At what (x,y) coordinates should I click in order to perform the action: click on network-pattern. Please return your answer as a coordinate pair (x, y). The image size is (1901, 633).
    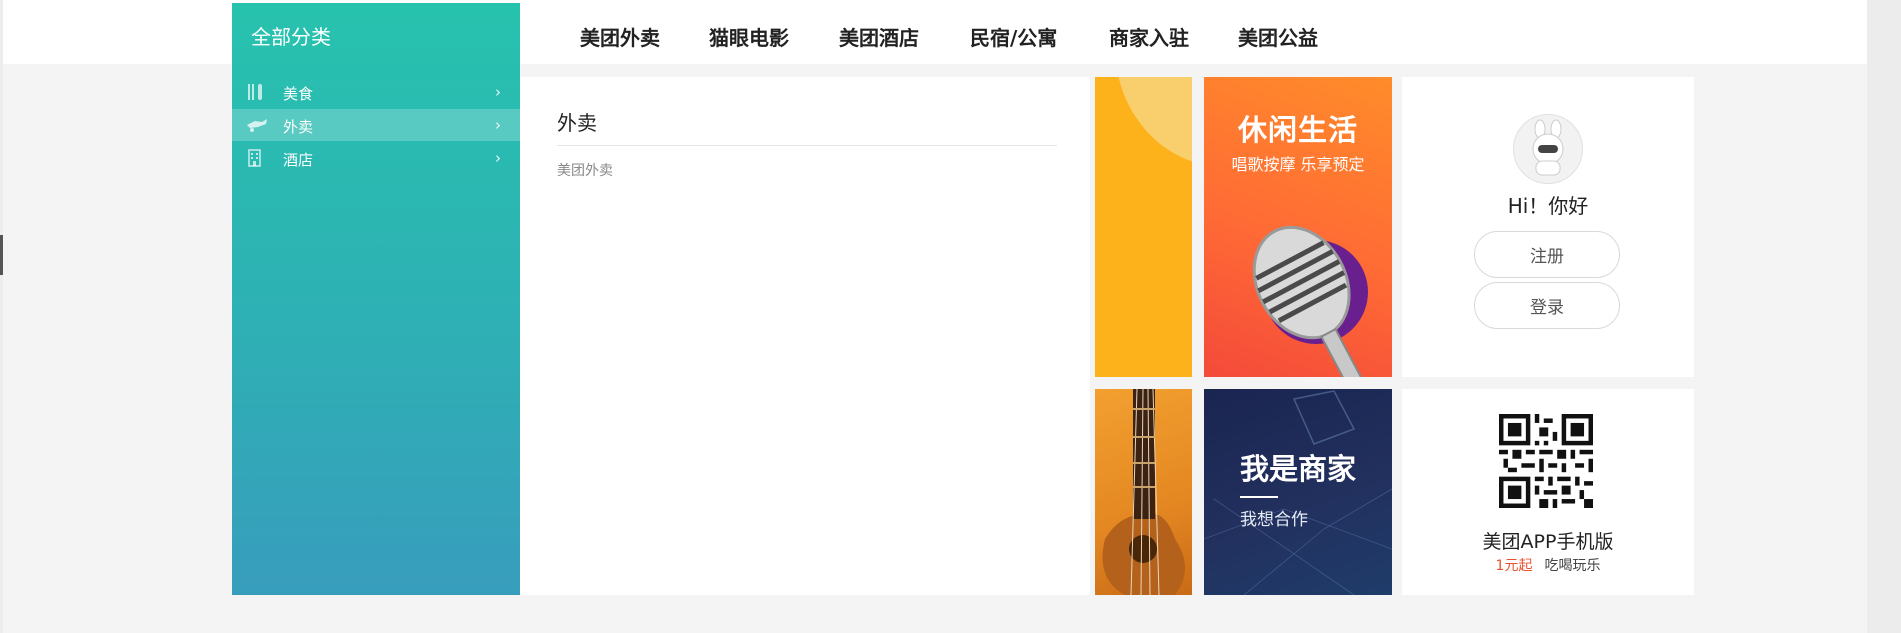
    Looking at the image, I should click on (1298, 492).